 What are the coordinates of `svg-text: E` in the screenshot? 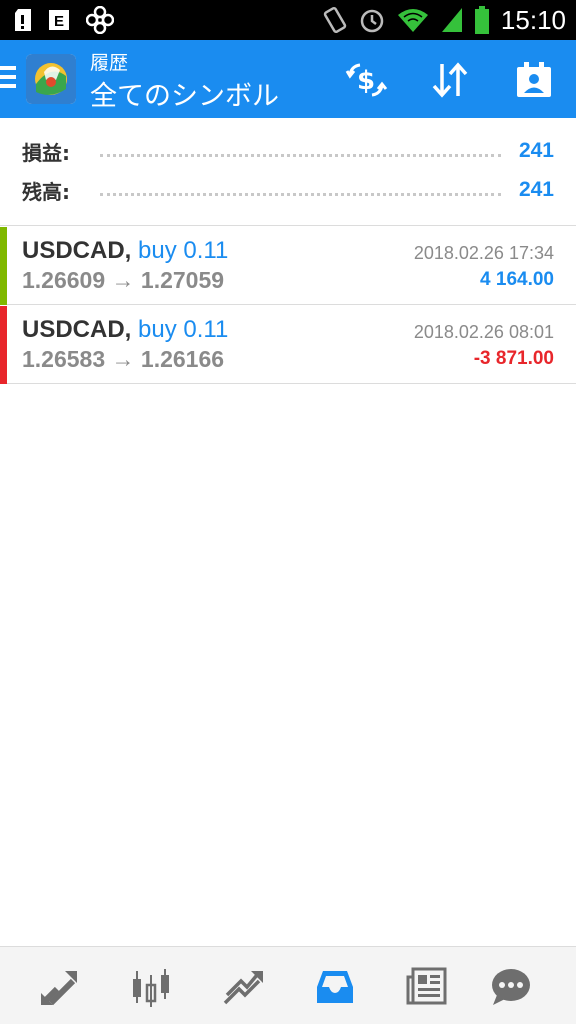 It's located at (59, 21).